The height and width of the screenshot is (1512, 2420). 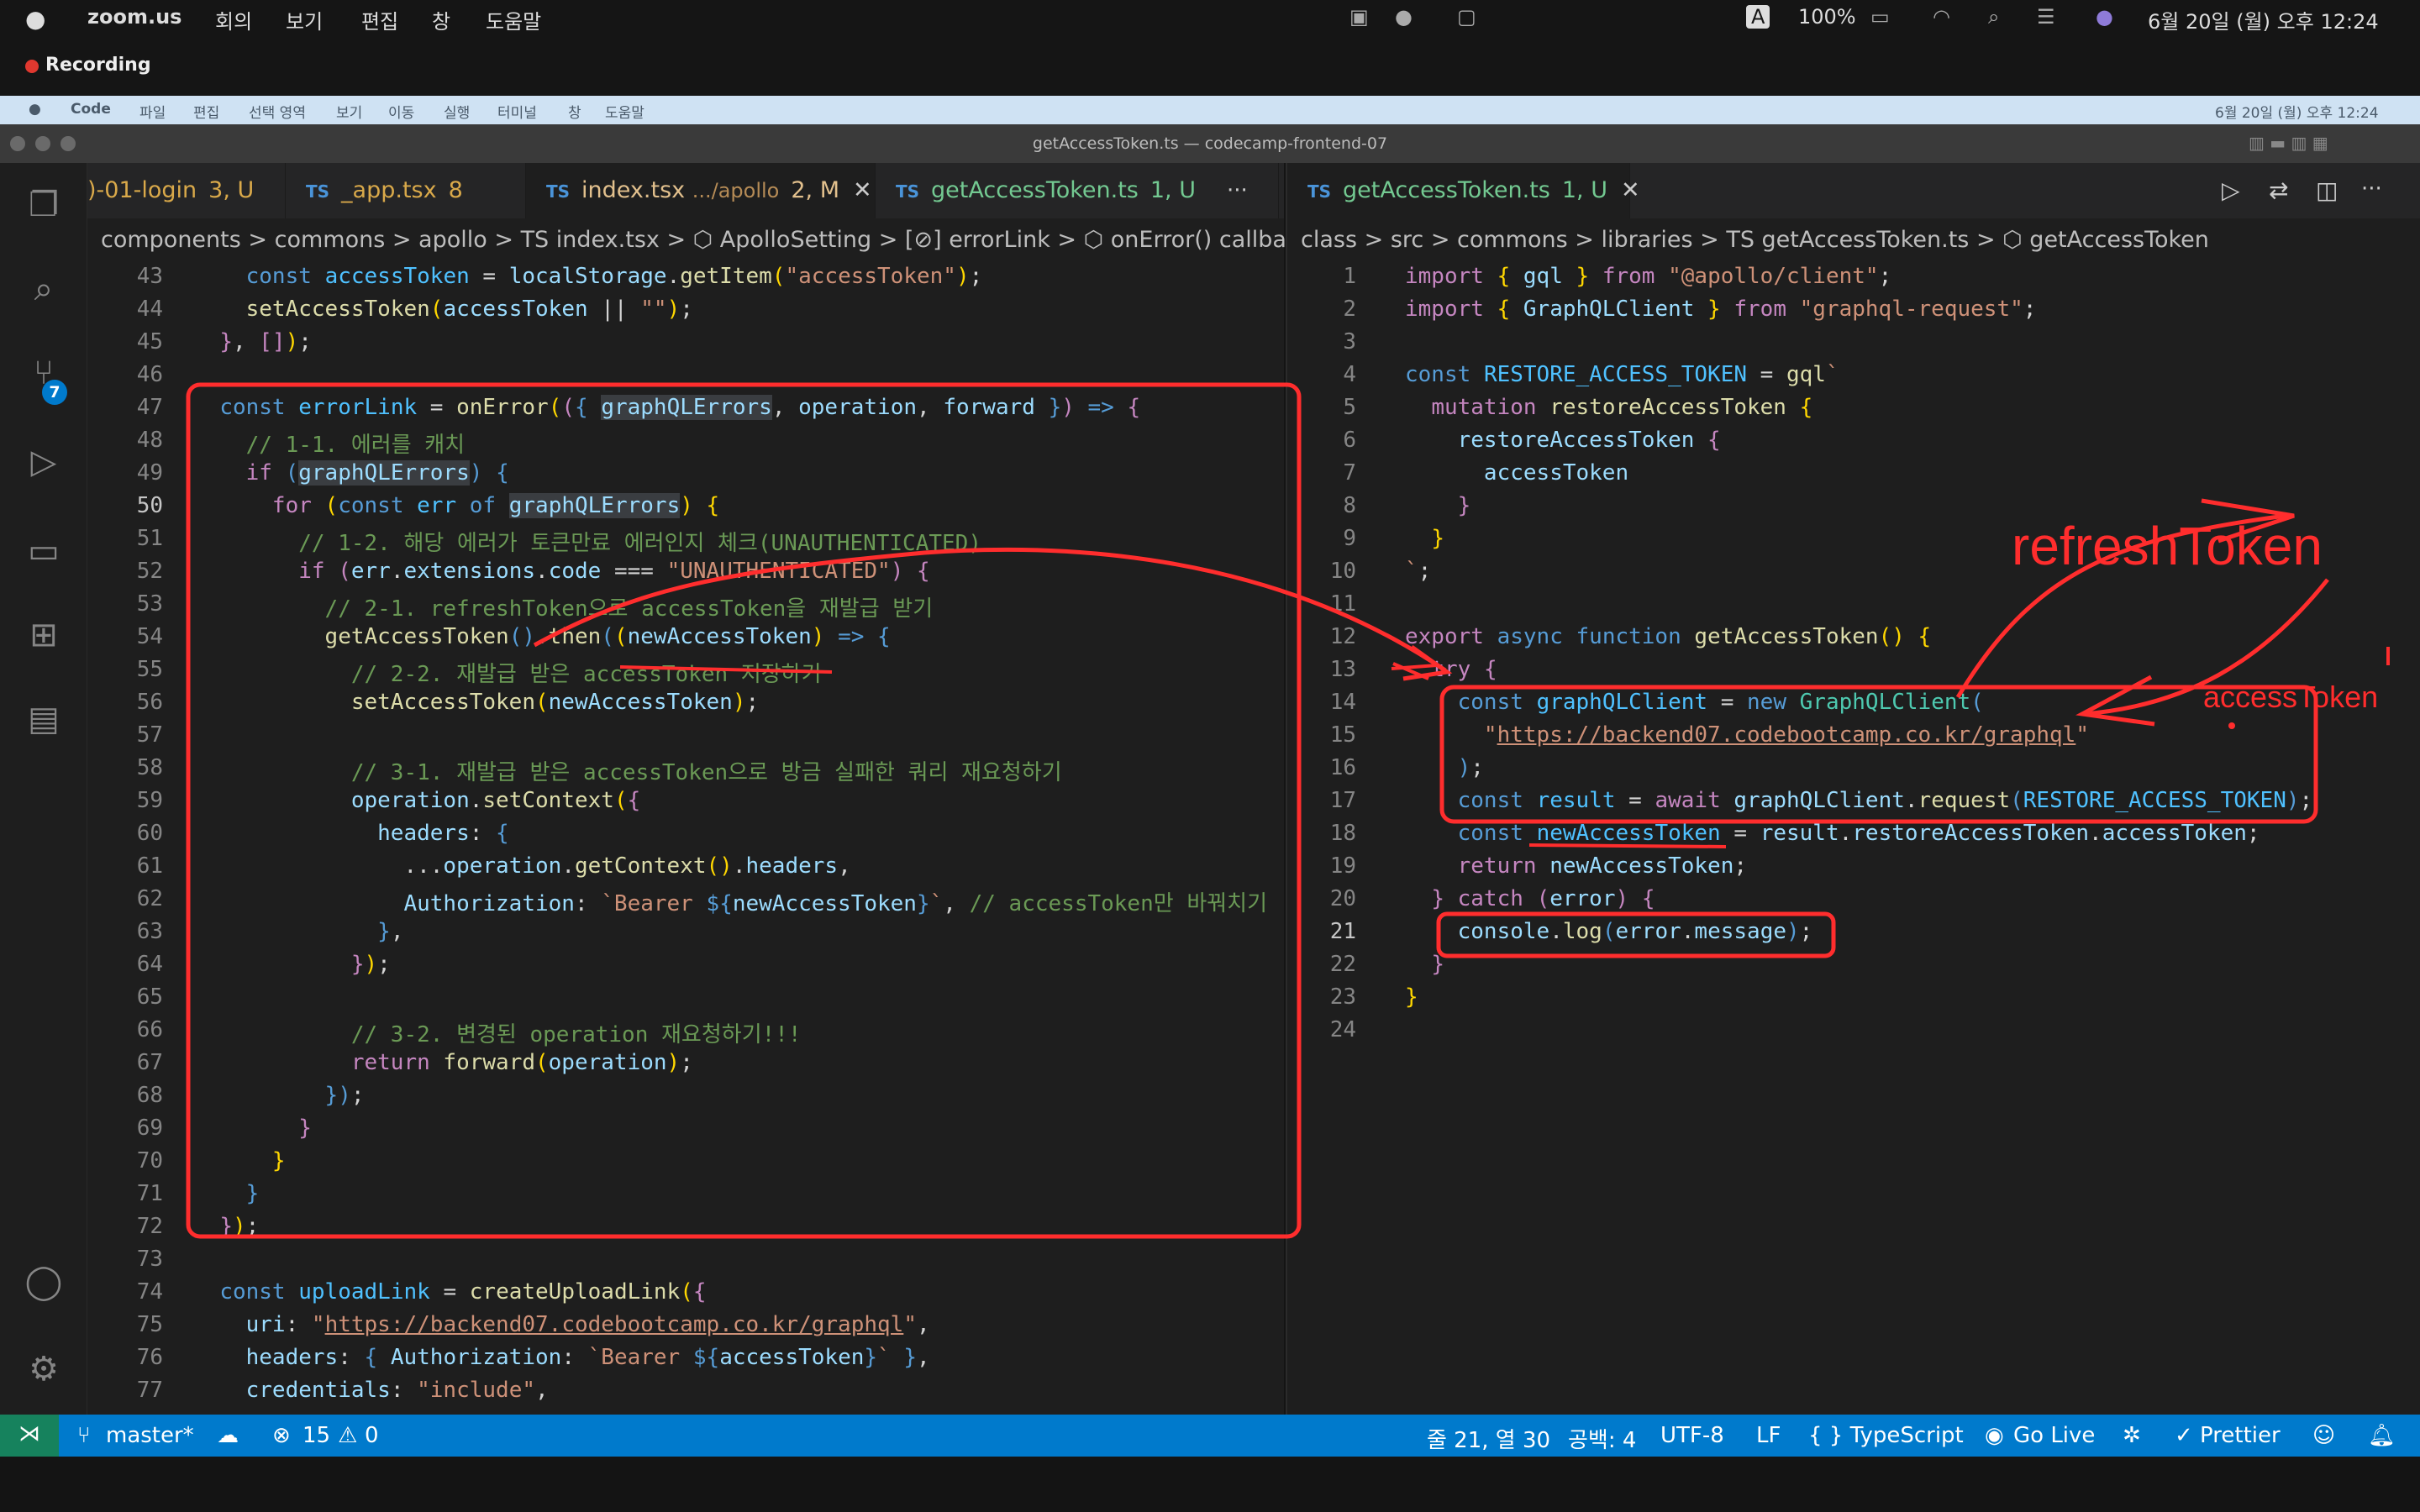 What do you see at coordinates (149, 571) in the screenshot?
I see `line-number: 52` at bounding box center [149, 571].